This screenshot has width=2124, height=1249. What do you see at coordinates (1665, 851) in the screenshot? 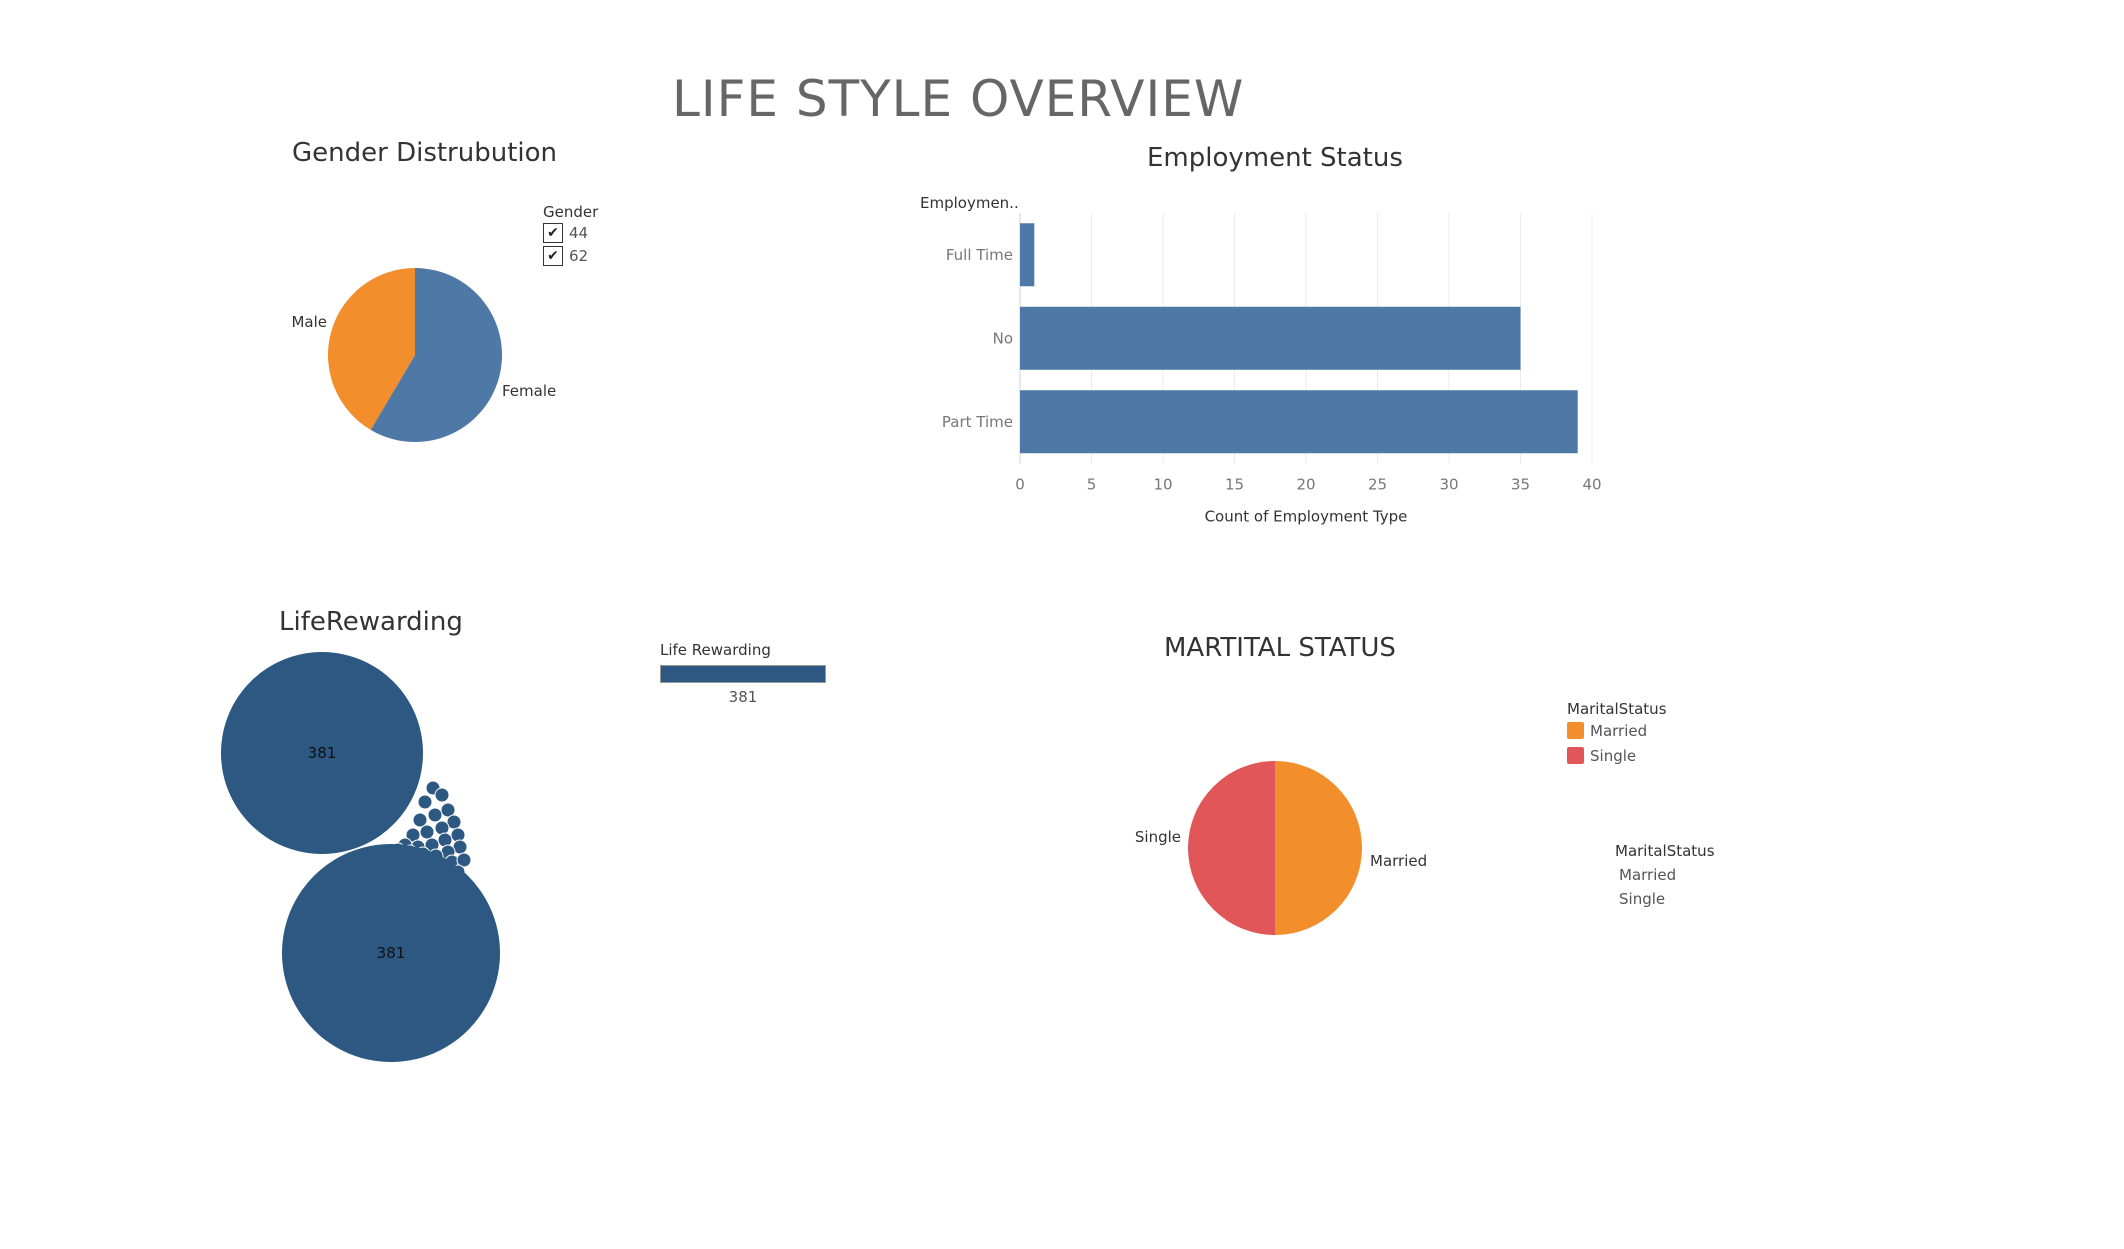
I see `marital-text-legend-title: MaritalStatus` at bounding box center [1665, 851].